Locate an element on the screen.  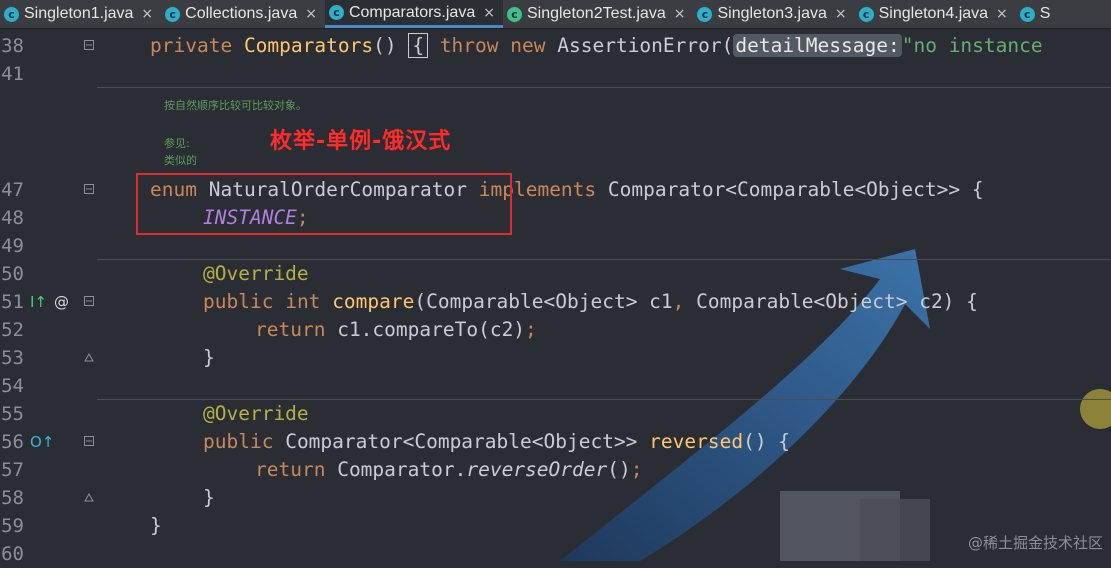
tab-label: Singleton2Test.java is located at coordinates (596, 13).